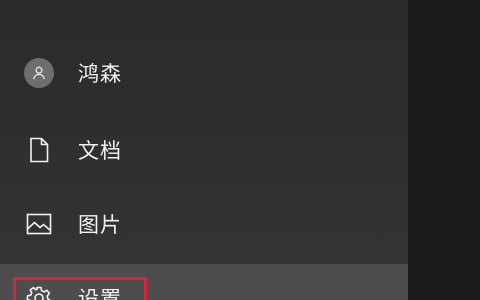 The height and width of the screenshot is (300, 480). Describe the element at coordinates (100, 74) in the screenshot. I see `start-menu-item-label: 鸿森` at that location.